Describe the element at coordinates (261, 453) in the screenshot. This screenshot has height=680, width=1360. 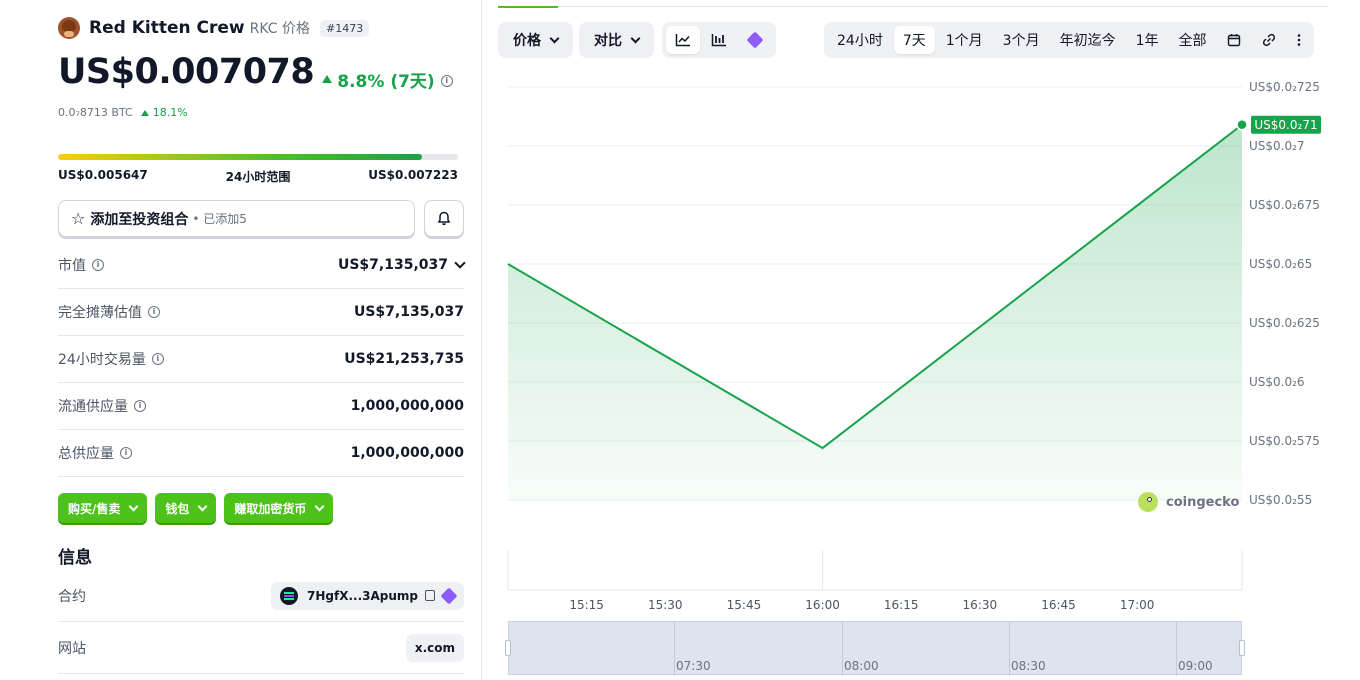
I see `stat-row-total-supply: 总供应量 i 1,000,000,000` at that location.